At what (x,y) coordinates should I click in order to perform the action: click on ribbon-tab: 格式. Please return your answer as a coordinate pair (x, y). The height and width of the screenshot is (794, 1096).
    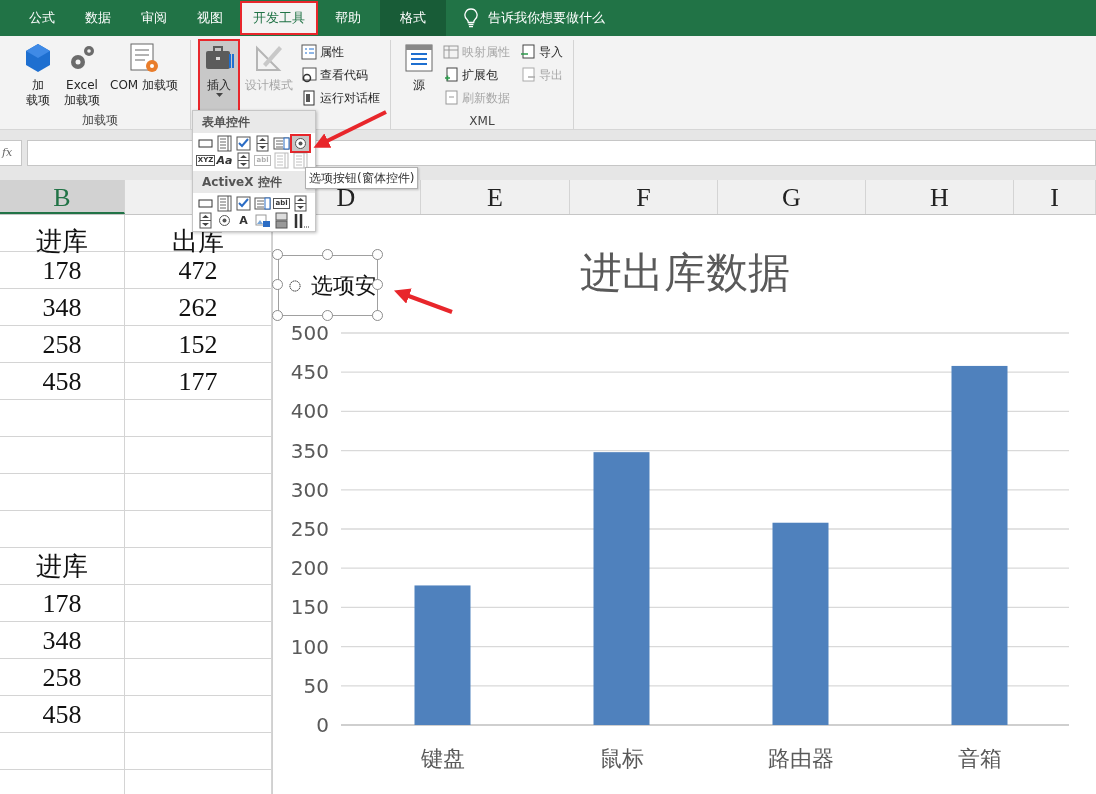
    Looking at the image, I should click on (413, 18).